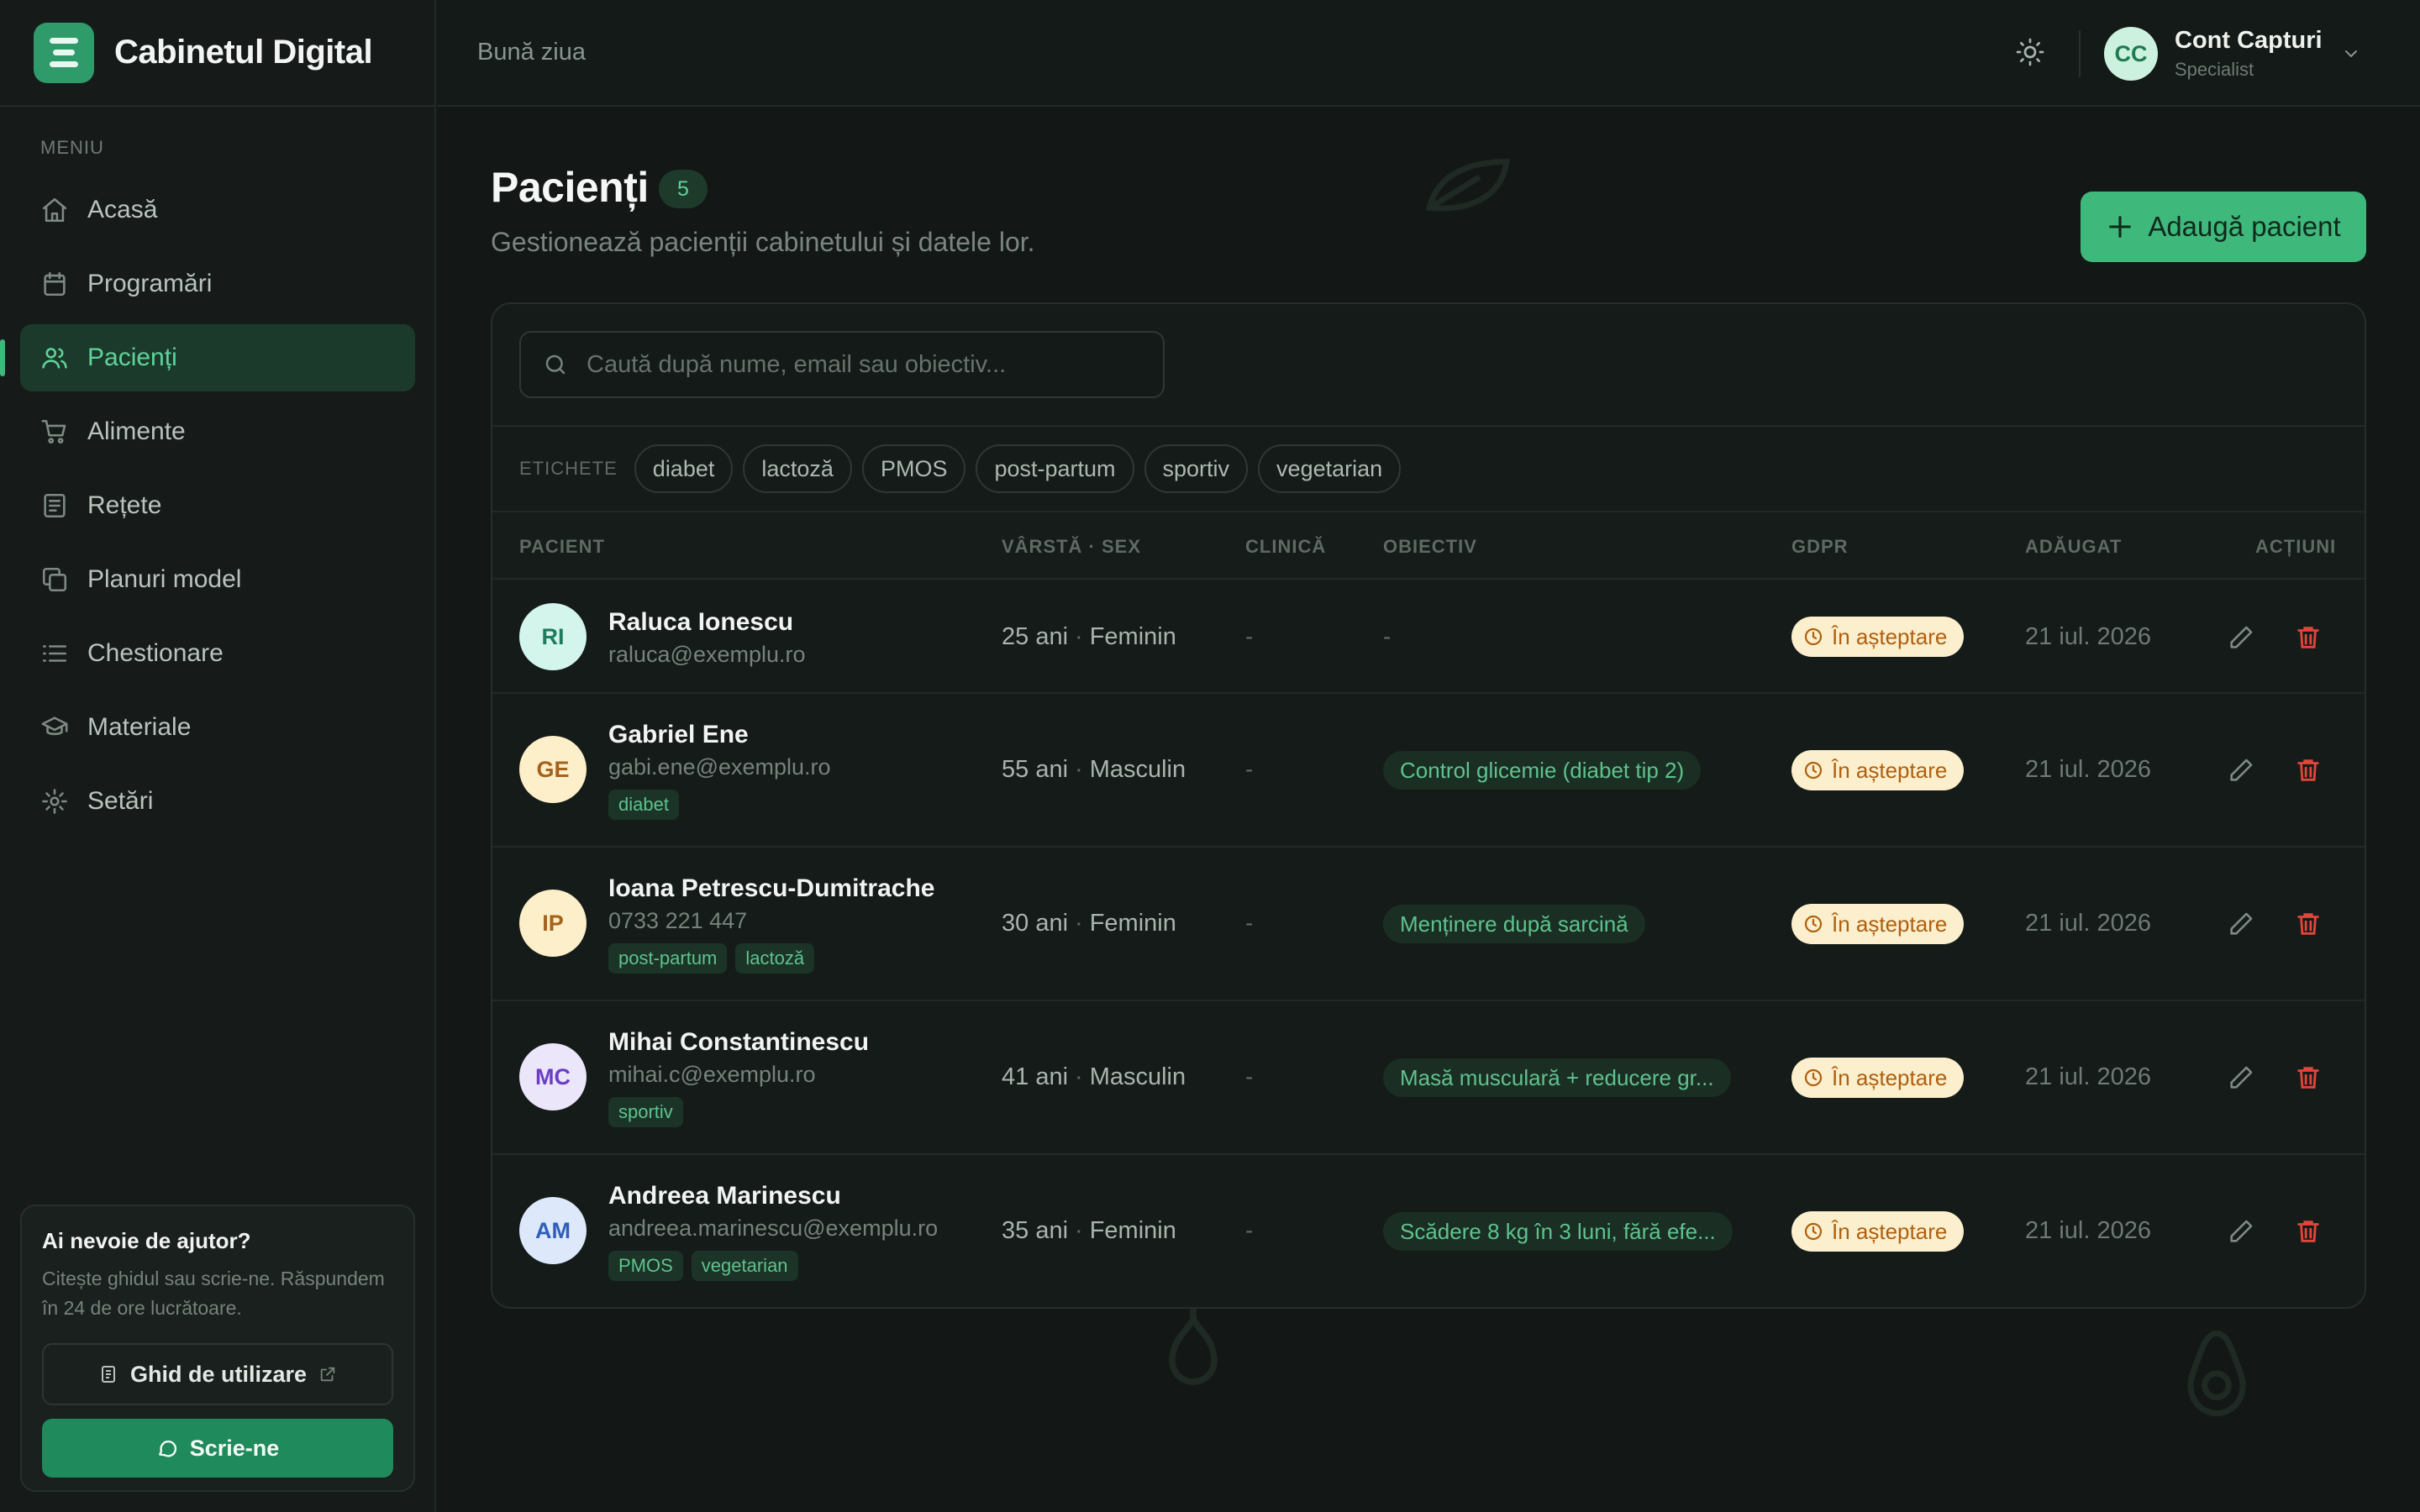  Describe the element at coordinates (2249, 41) in the screenshot. I see `account-name: Cont Capturi` at that location.